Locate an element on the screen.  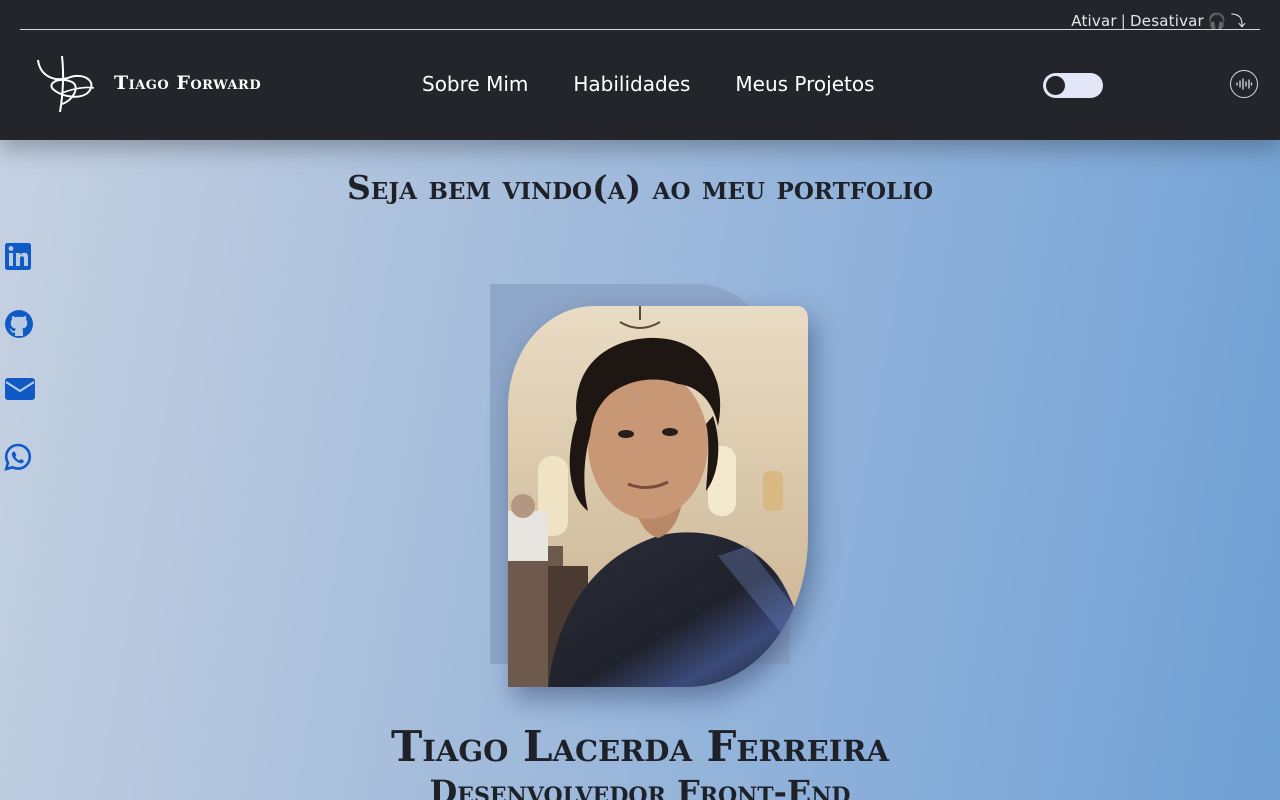
tf-monogram-logo-icon is located at coordinates (66, 84).